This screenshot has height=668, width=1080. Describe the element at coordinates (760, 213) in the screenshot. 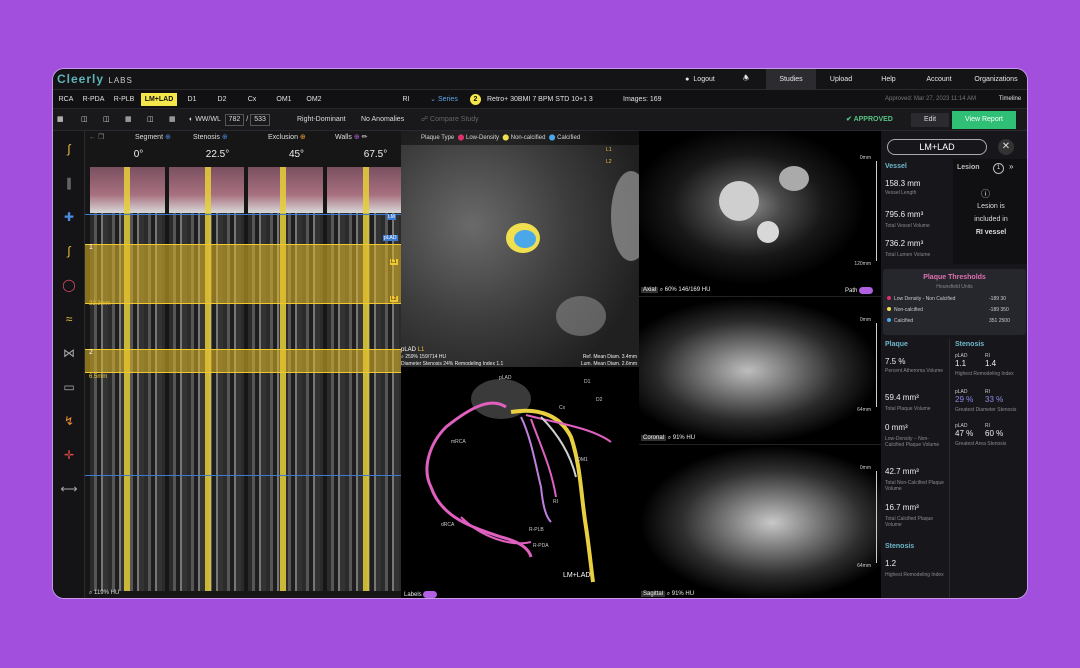

I see `axial-view: 0mm 120mm Axial ⌕ 60% 146/169 HU Path` at that location.